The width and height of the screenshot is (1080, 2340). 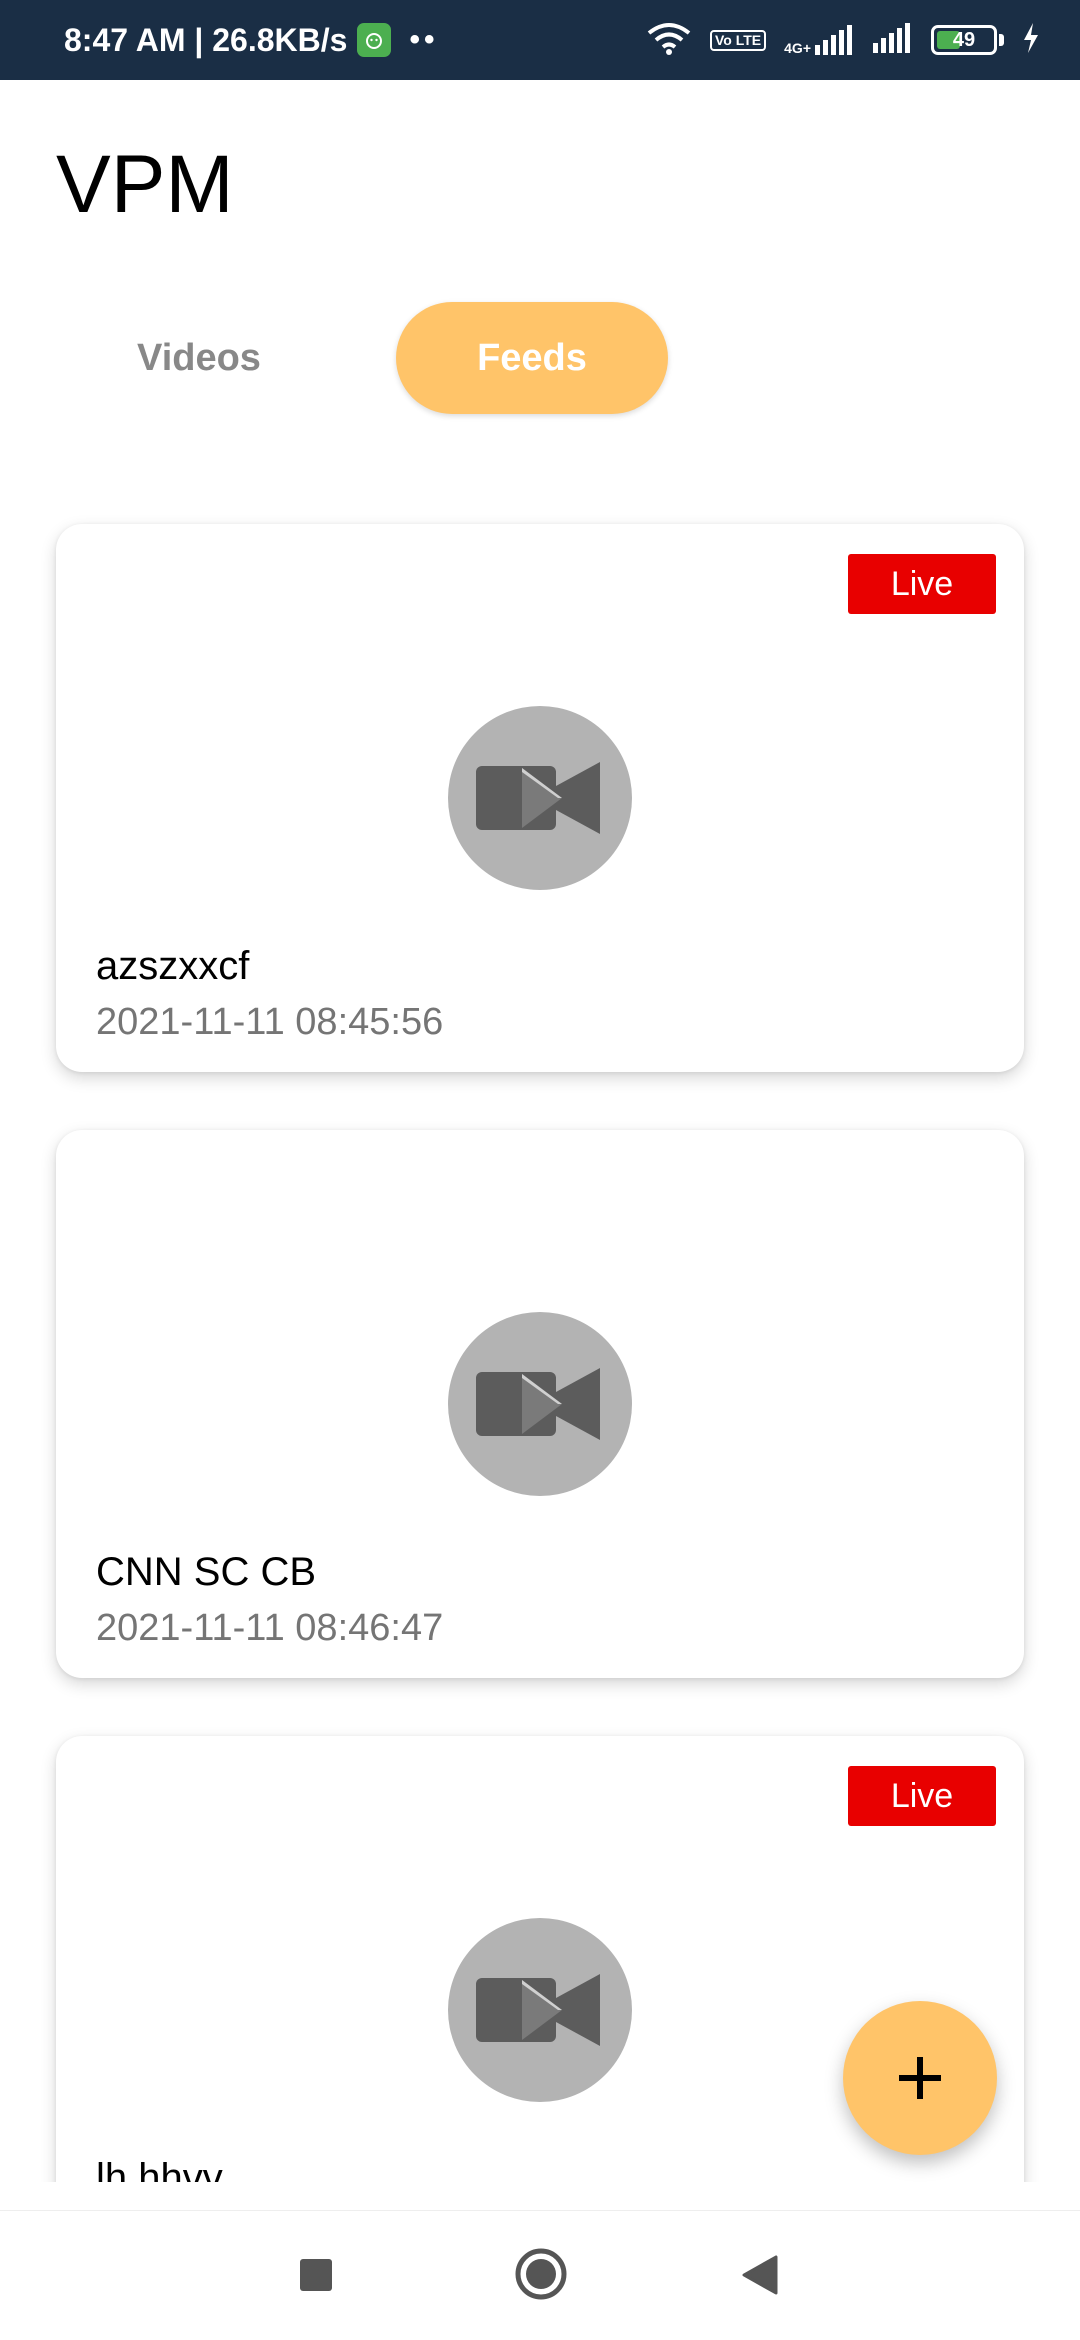 What do you see at coordinates (270, 1628) in the screenshot?
I see `feed-date: 2021-11-11 08:46:47` at bounding box center [270, 1628].